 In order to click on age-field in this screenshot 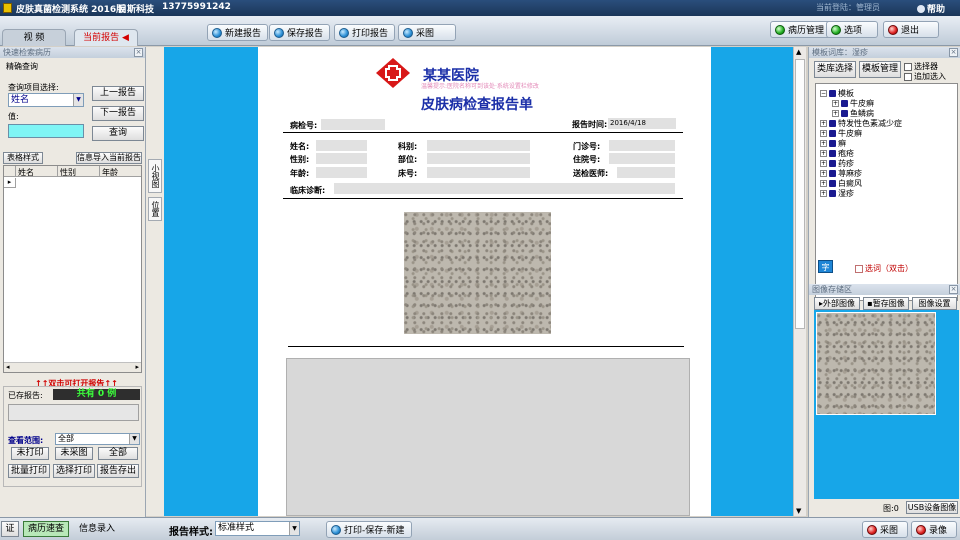, I will do `click(341, 172)`.